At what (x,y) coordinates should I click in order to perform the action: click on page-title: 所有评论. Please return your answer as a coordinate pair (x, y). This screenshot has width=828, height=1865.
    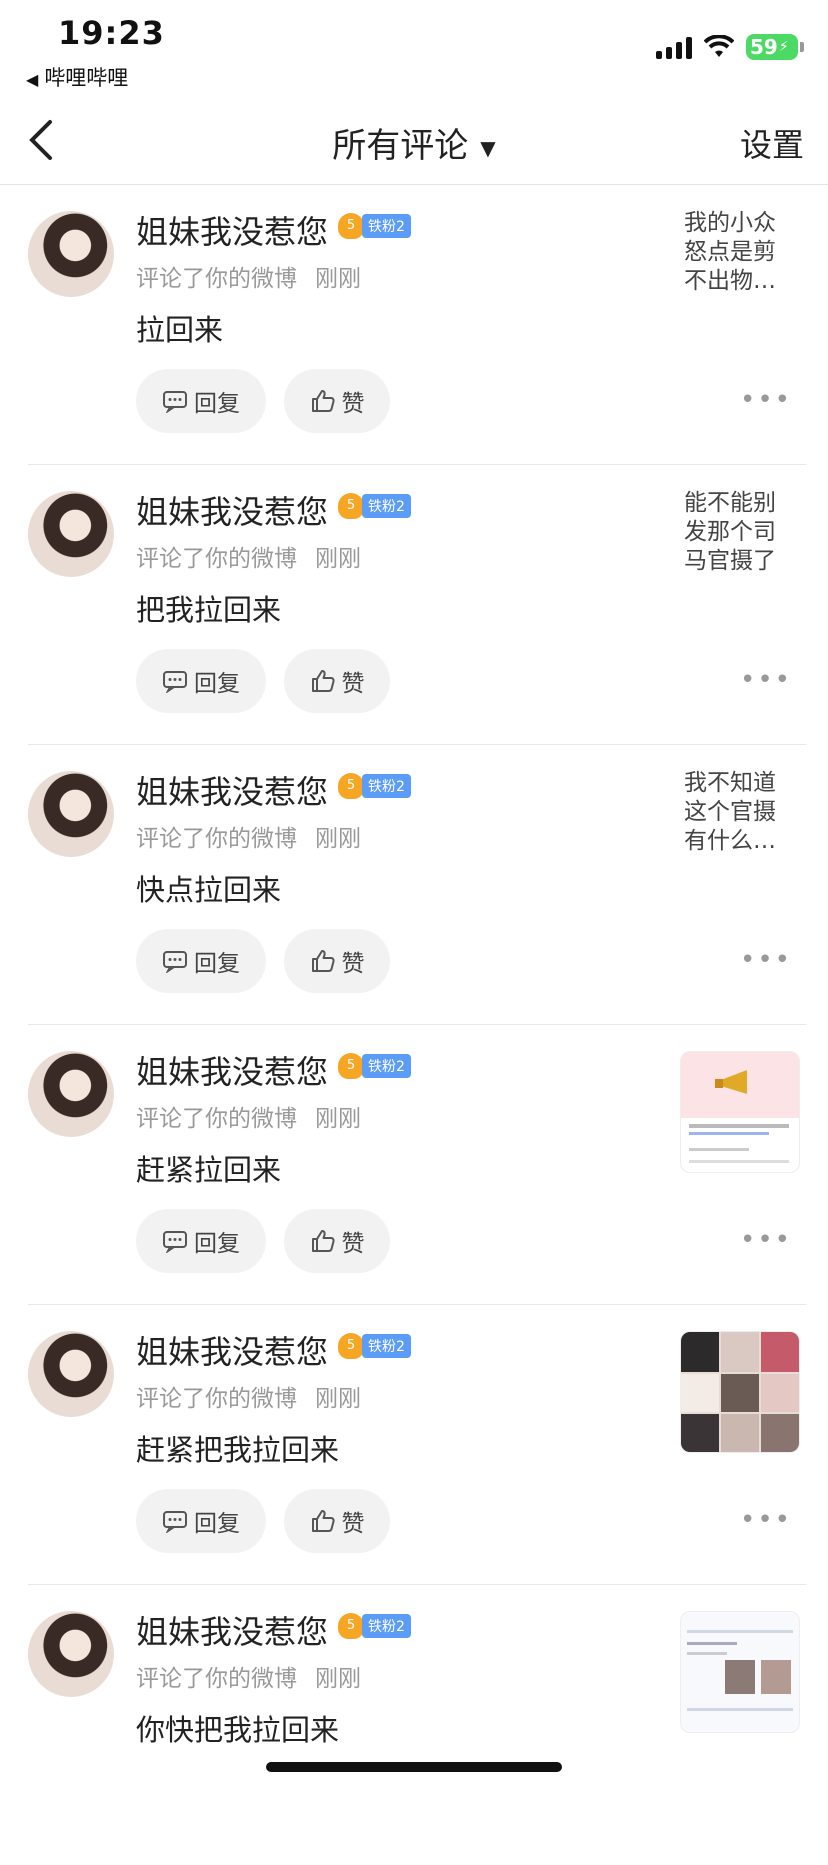
    Looking at the image, I should click on (400, 146).